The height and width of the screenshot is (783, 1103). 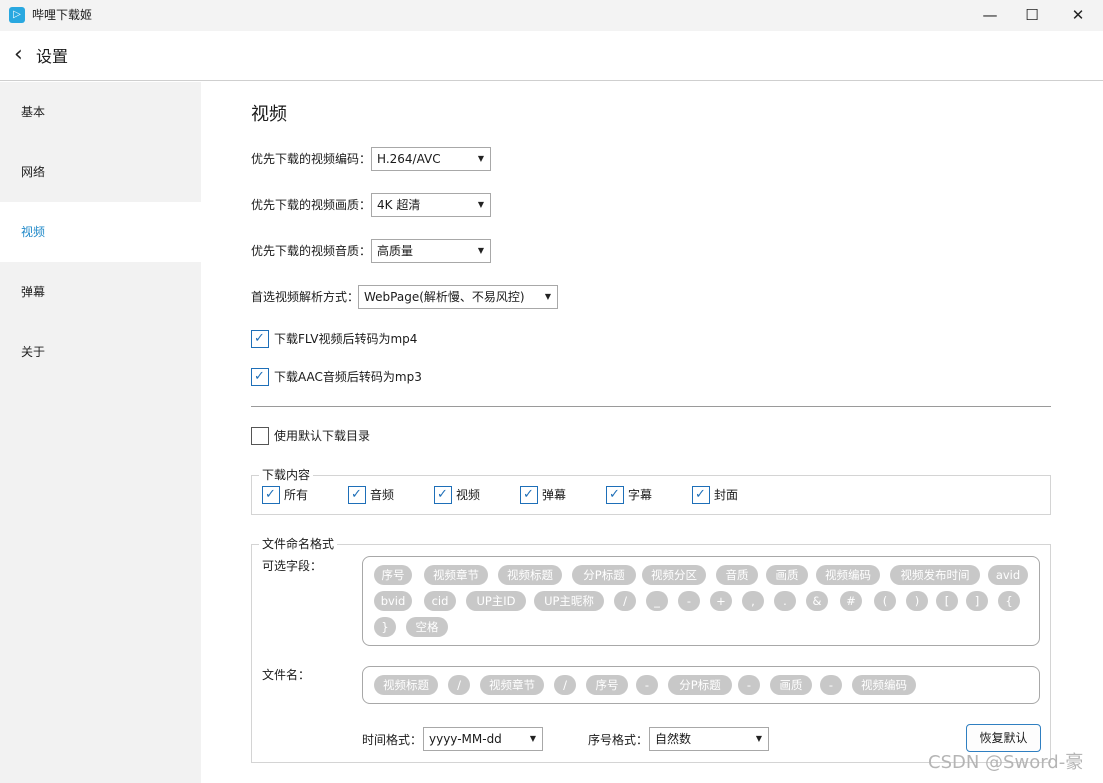 I want to click on quality-select: 4K 超清 ▼, so click(x=431, y=205).